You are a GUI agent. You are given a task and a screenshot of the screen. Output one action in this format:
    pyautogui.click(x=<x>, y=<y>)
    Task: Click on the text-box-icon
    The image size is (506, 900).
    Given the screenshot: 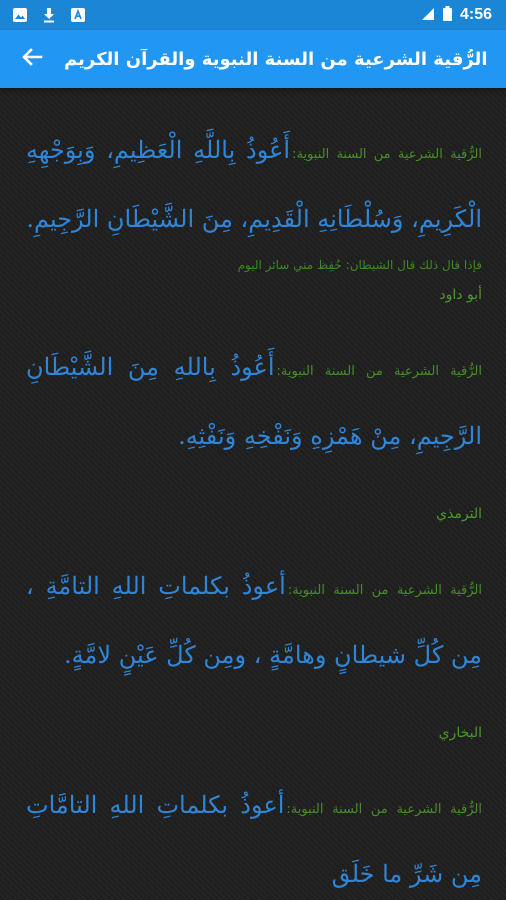 What is the action you would take?
    pyautogui.click(x=78, y=15)
    